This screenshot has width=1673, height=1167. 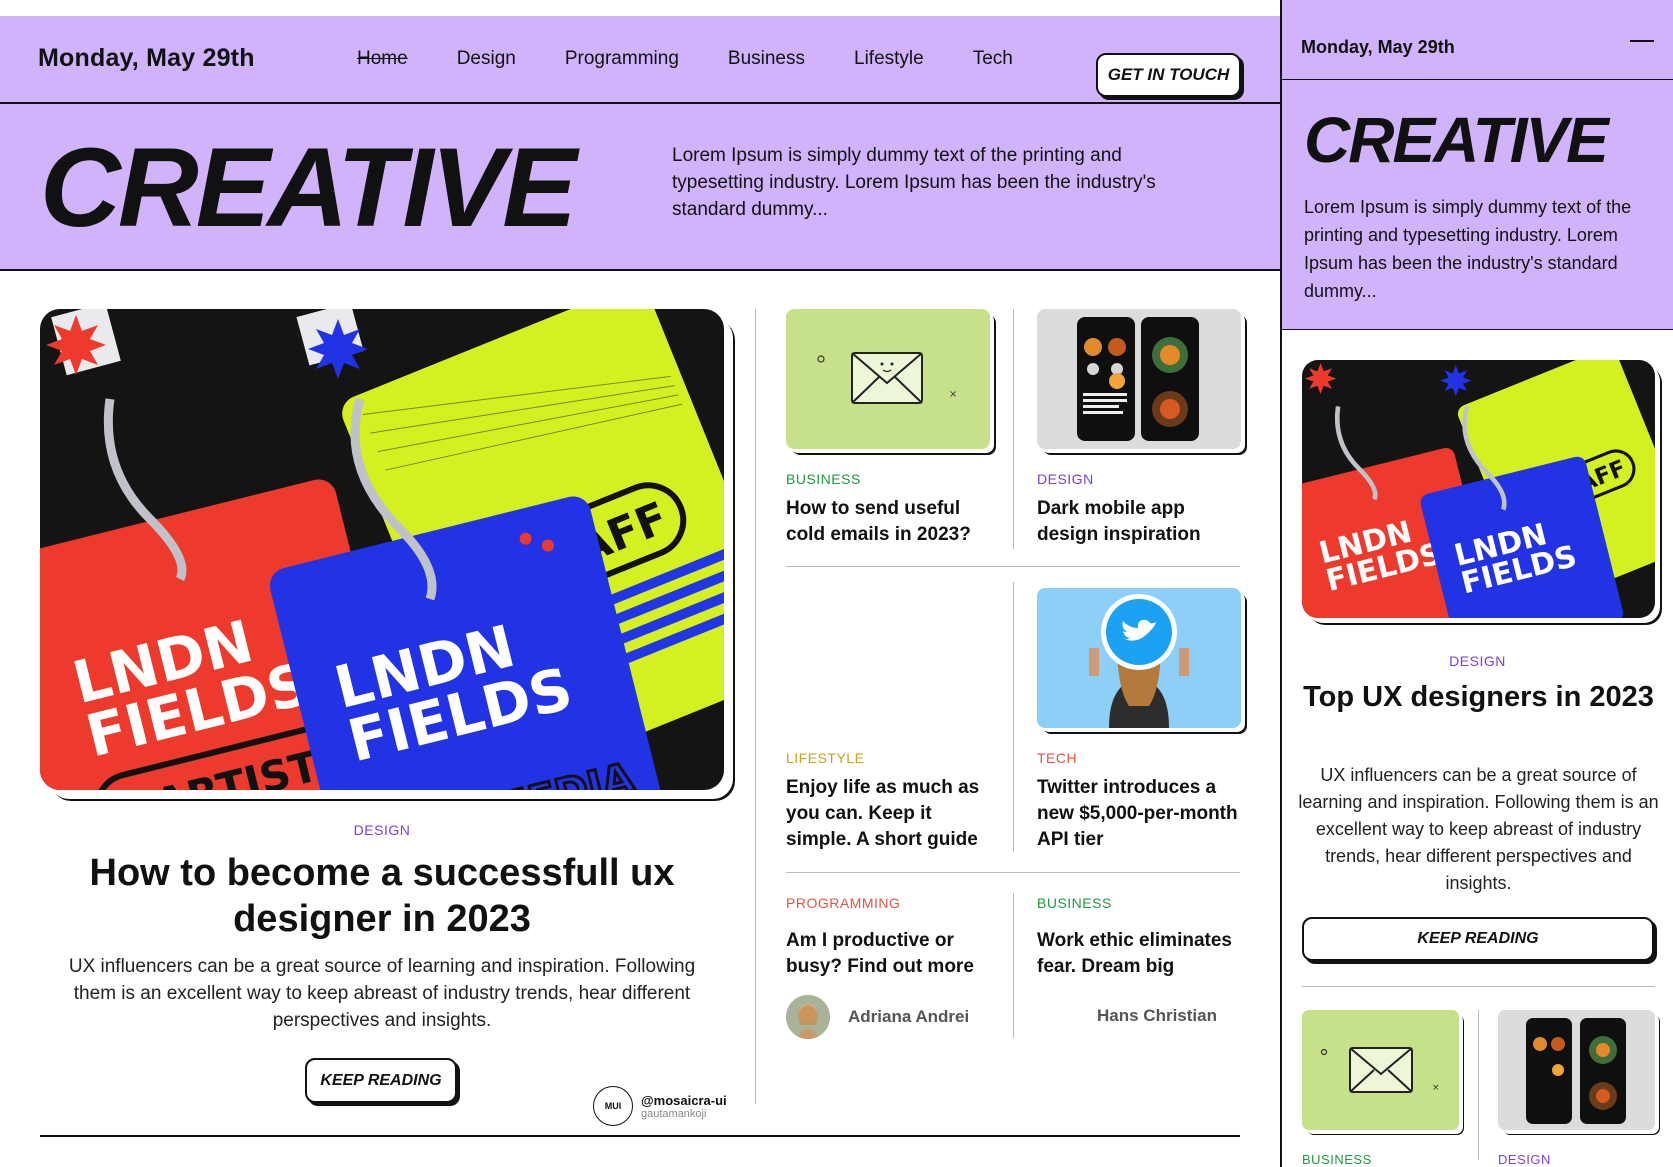 What do you see at coordinates (1478, 939) in the screenshot?
I see `mobile-keep-reading-button: KEEP READING` at bounding box center [1478, 939].